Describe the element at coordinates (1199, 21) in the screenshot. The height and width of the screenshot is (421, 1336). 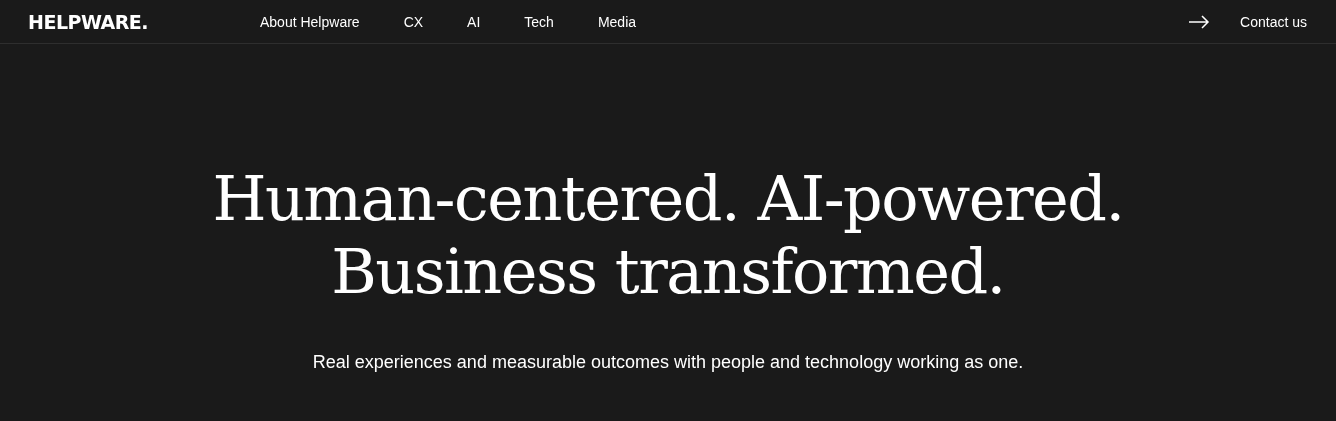
I see `arrow-right-icon` at that location.